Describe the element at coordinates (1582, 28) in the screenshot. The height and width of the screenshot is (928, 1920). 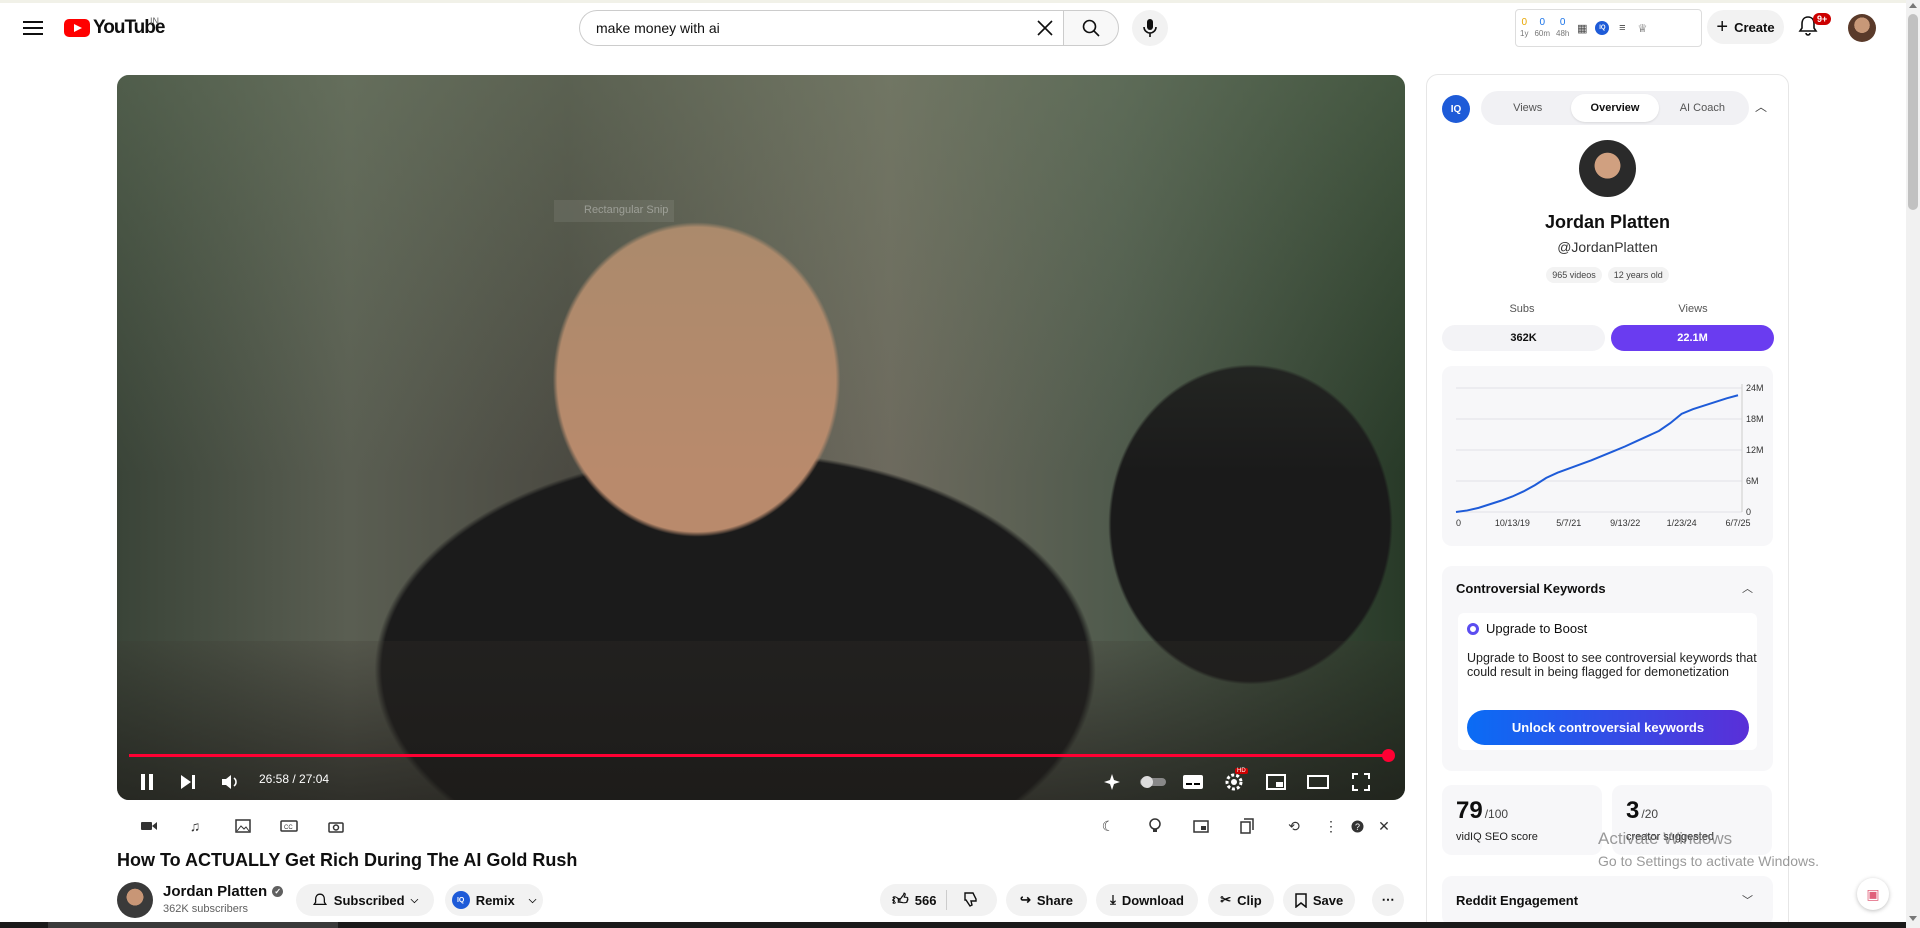
I see `stats-icon: ▦` at that location.